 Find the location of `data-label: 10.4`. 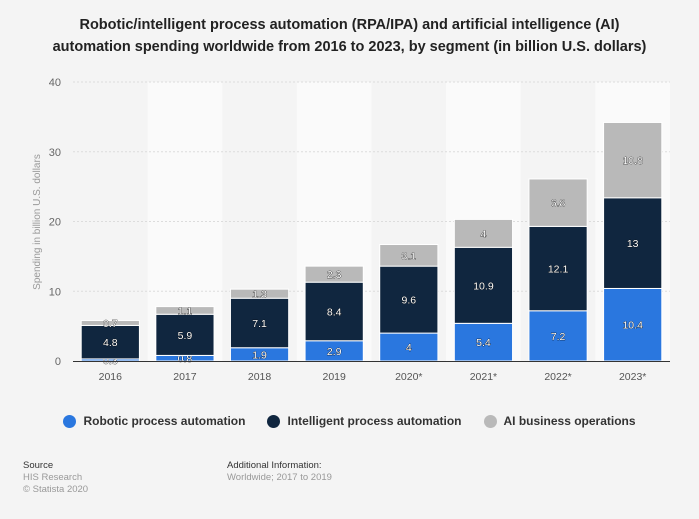

data-label: 10.4 is located at coordinates (632, 326).